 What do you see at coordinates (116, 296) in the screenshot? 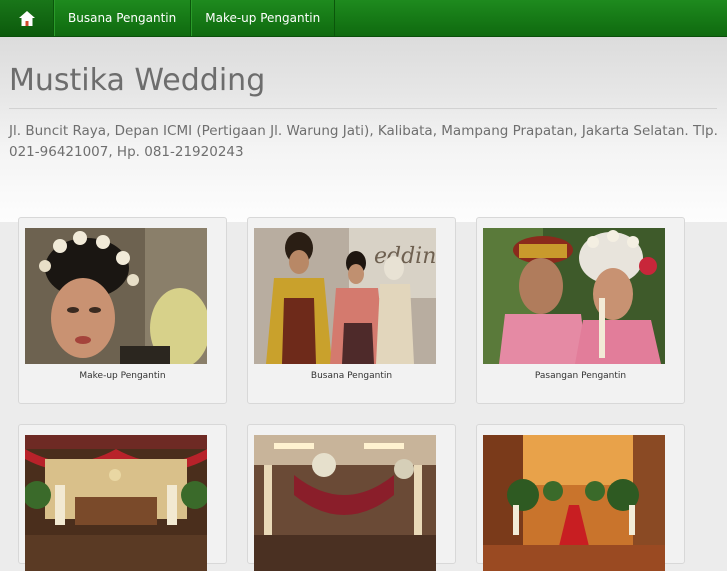
I see `makeup-bride-photo` at bounding box center [116, 296].